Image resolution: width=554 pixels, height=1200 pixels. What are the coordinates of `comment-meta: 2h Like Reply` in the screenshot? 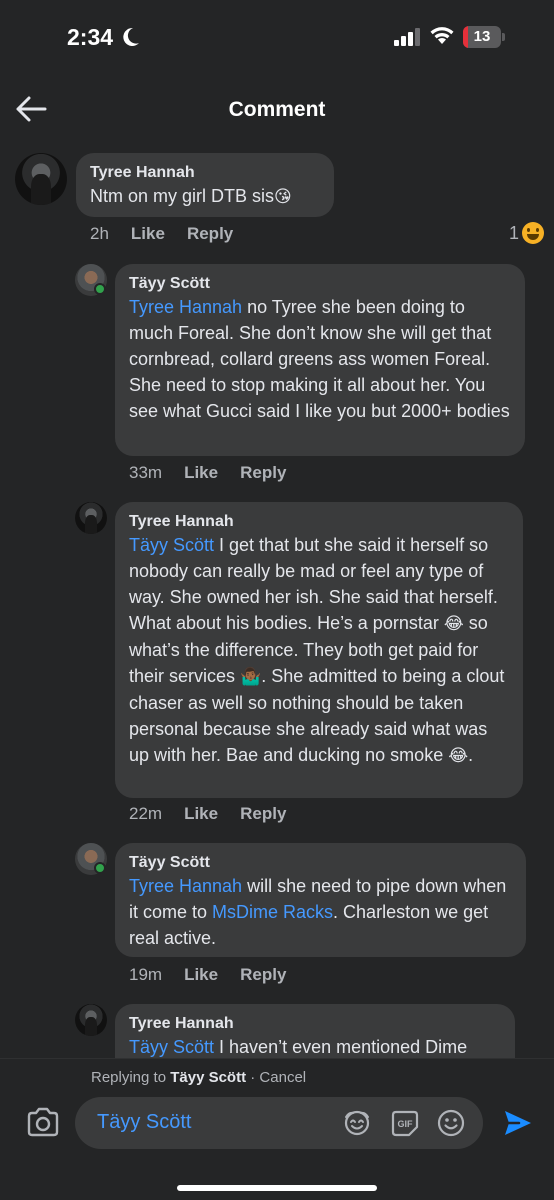 It's located at (172, 234).